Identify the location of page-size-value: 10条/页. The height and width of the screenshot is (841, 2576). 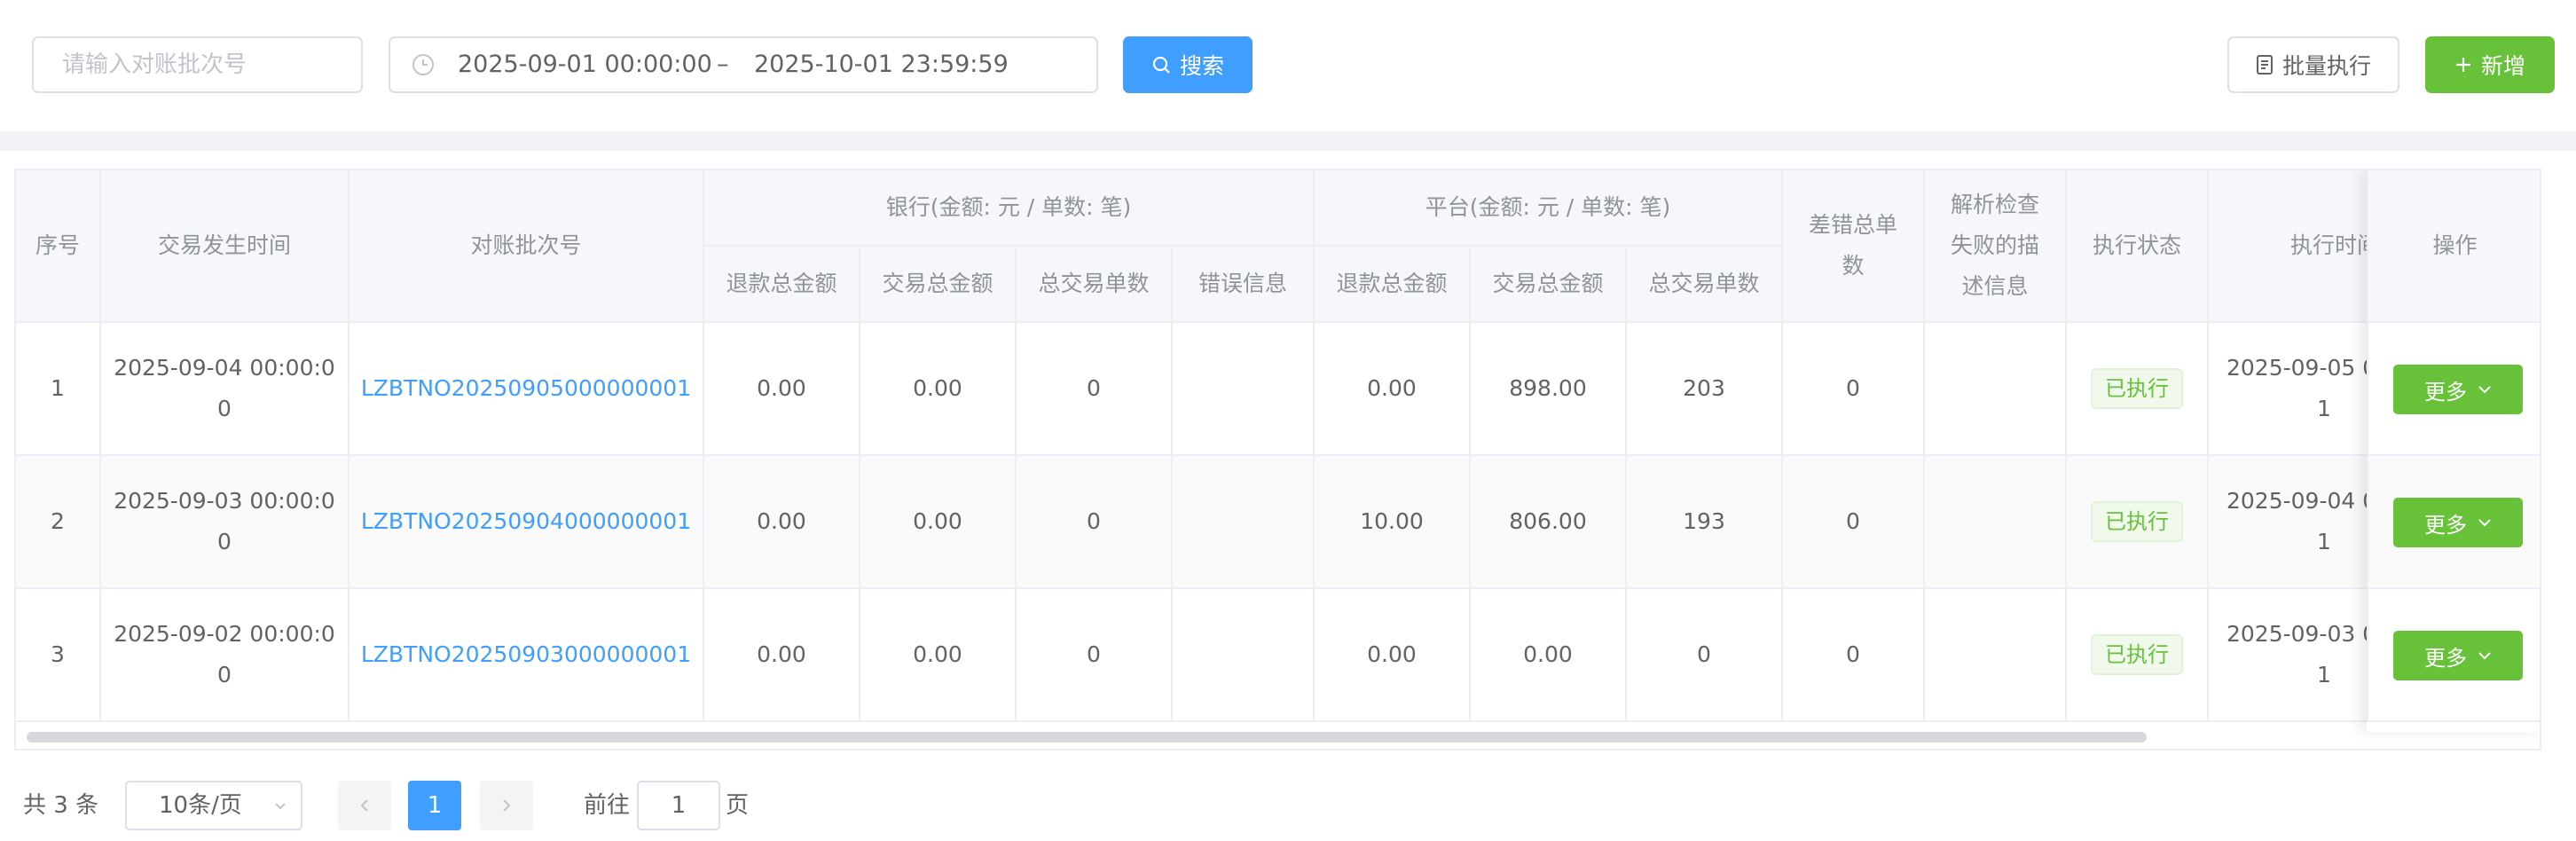
(200, 805).